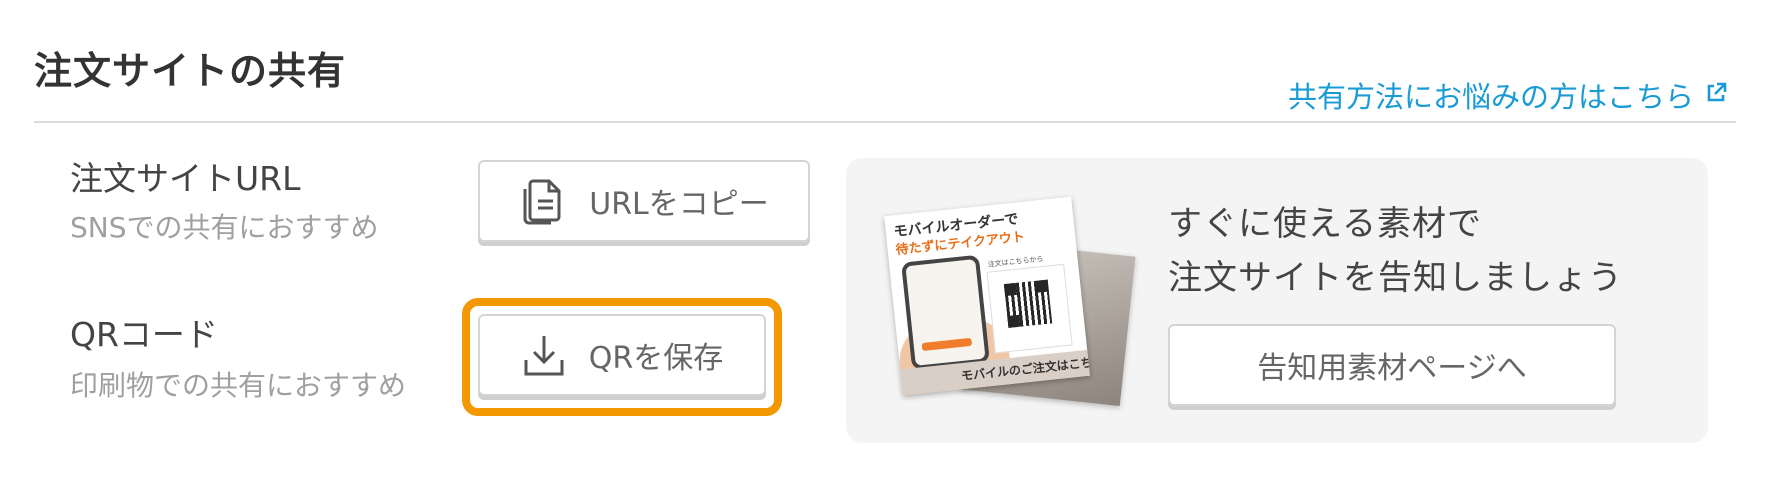  I want to click on promo-text-line1: すぐに使える素材で, so click(1325, 224).